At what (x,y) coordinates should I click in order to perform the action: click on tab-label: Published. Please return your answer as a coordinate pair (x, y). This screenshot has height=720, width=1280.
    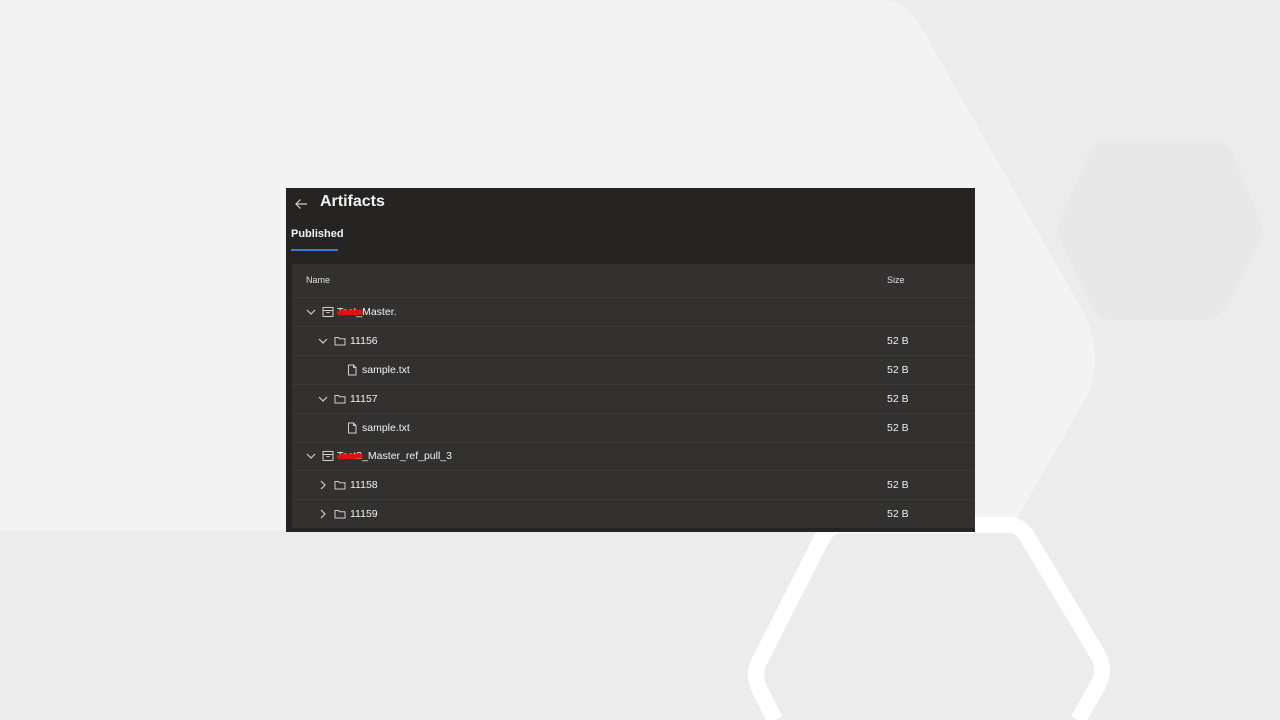
    Looking at the image, I should click on (317, 234).